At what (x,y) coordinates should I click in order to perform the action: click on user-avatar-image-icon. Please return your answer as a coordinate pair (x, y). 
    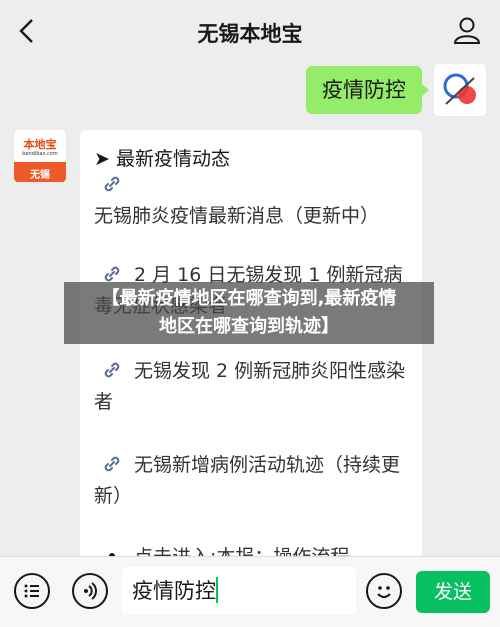
    Looking at the image, I should click on (460, 90).